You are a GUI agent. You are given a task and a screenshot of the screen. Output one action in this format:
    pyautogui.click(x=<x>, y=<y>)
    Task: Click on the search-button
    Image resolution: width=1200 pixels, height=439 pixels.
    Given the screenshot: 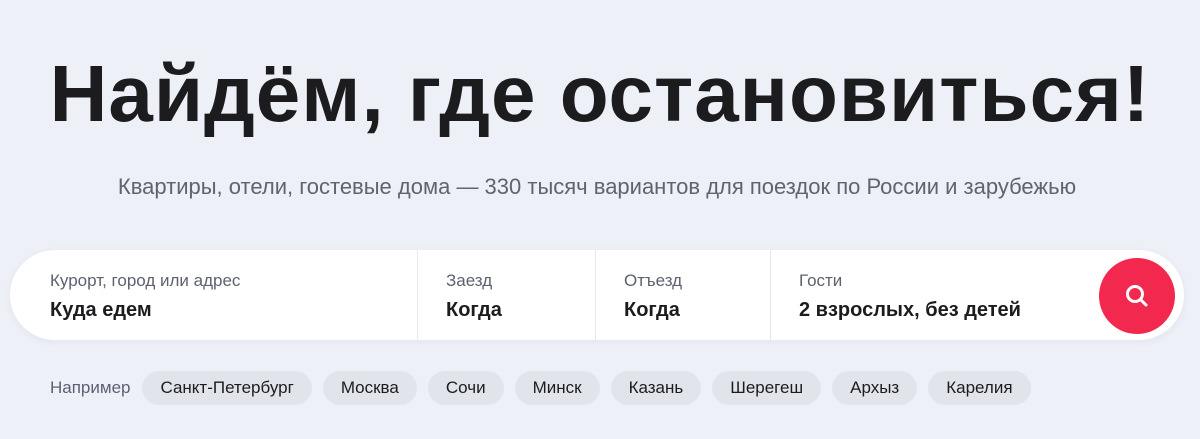 What is the action you would take?
    pyautogui.click(x=1137, y=296)
    